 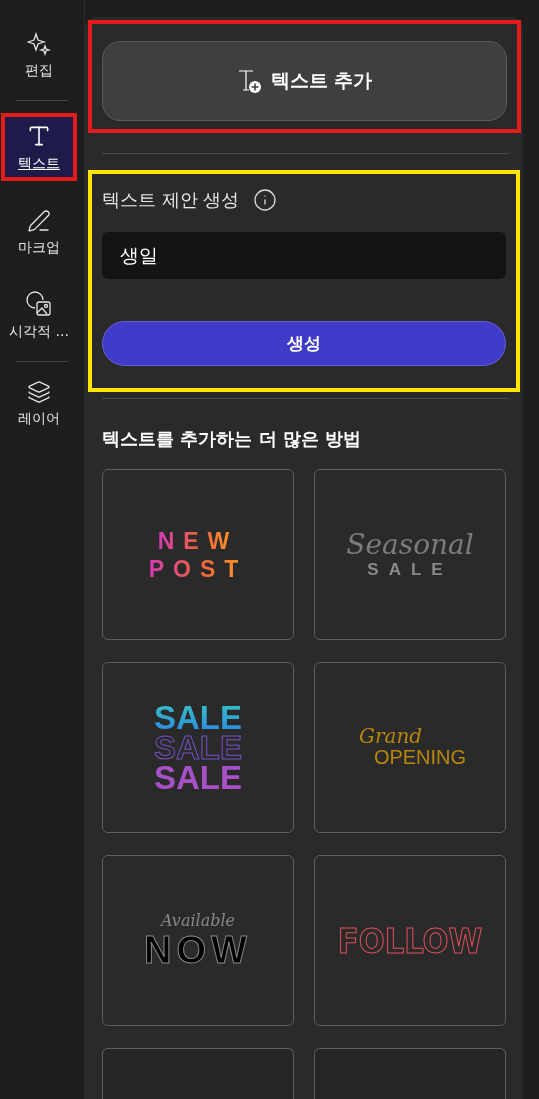 What do you see at coordinates (304, 81) in the screenshot?
I see `add-text-button: 텍스트 추가` at bounding box center [304, 81].